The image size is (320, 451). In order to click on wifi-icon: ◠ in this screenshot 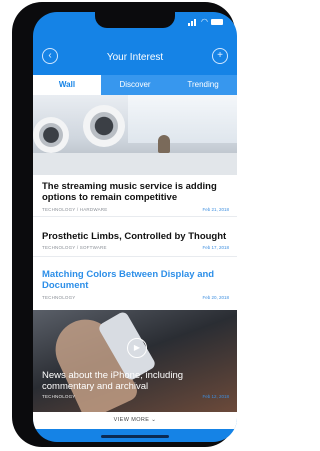, I will do `click(204, 21)`.